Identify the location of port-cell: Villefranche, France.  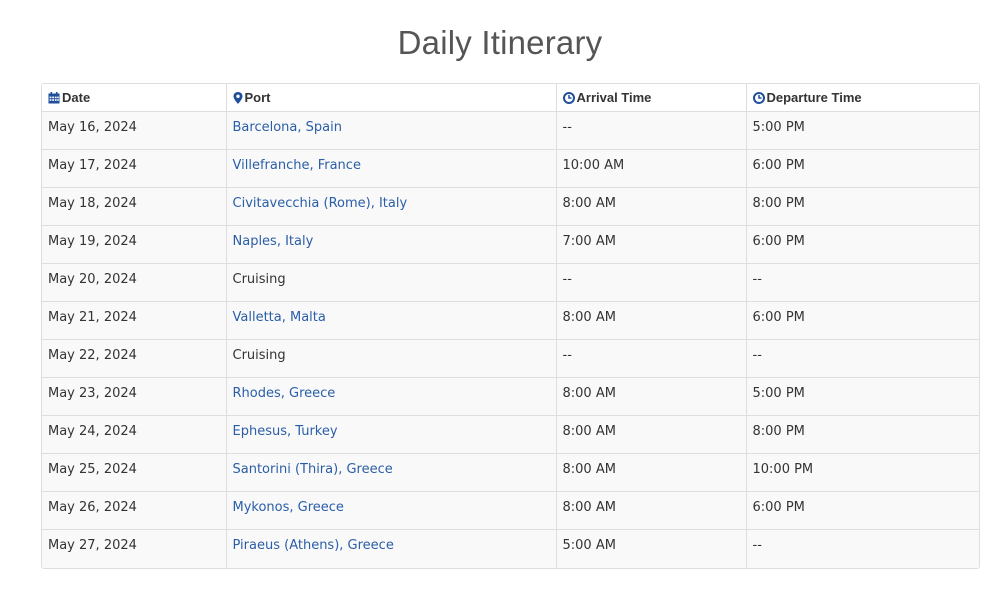
(391, 168).